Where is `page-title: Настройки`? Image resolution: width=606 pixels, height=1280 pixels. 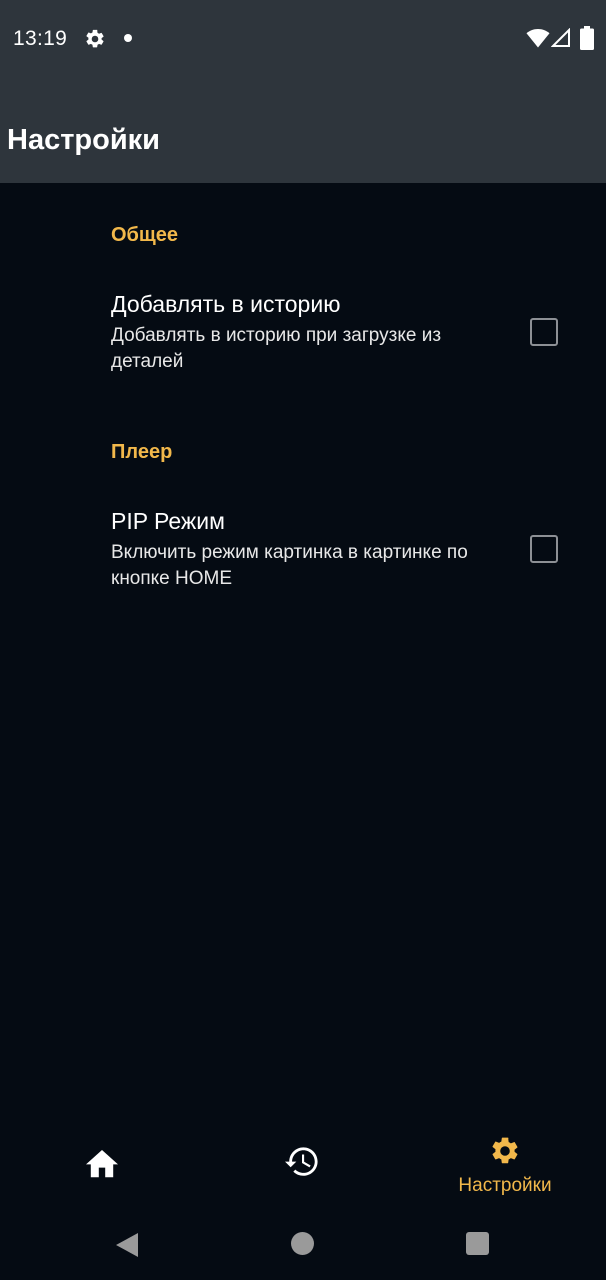 page-title: Настройки is located at coordinates (84, 140).